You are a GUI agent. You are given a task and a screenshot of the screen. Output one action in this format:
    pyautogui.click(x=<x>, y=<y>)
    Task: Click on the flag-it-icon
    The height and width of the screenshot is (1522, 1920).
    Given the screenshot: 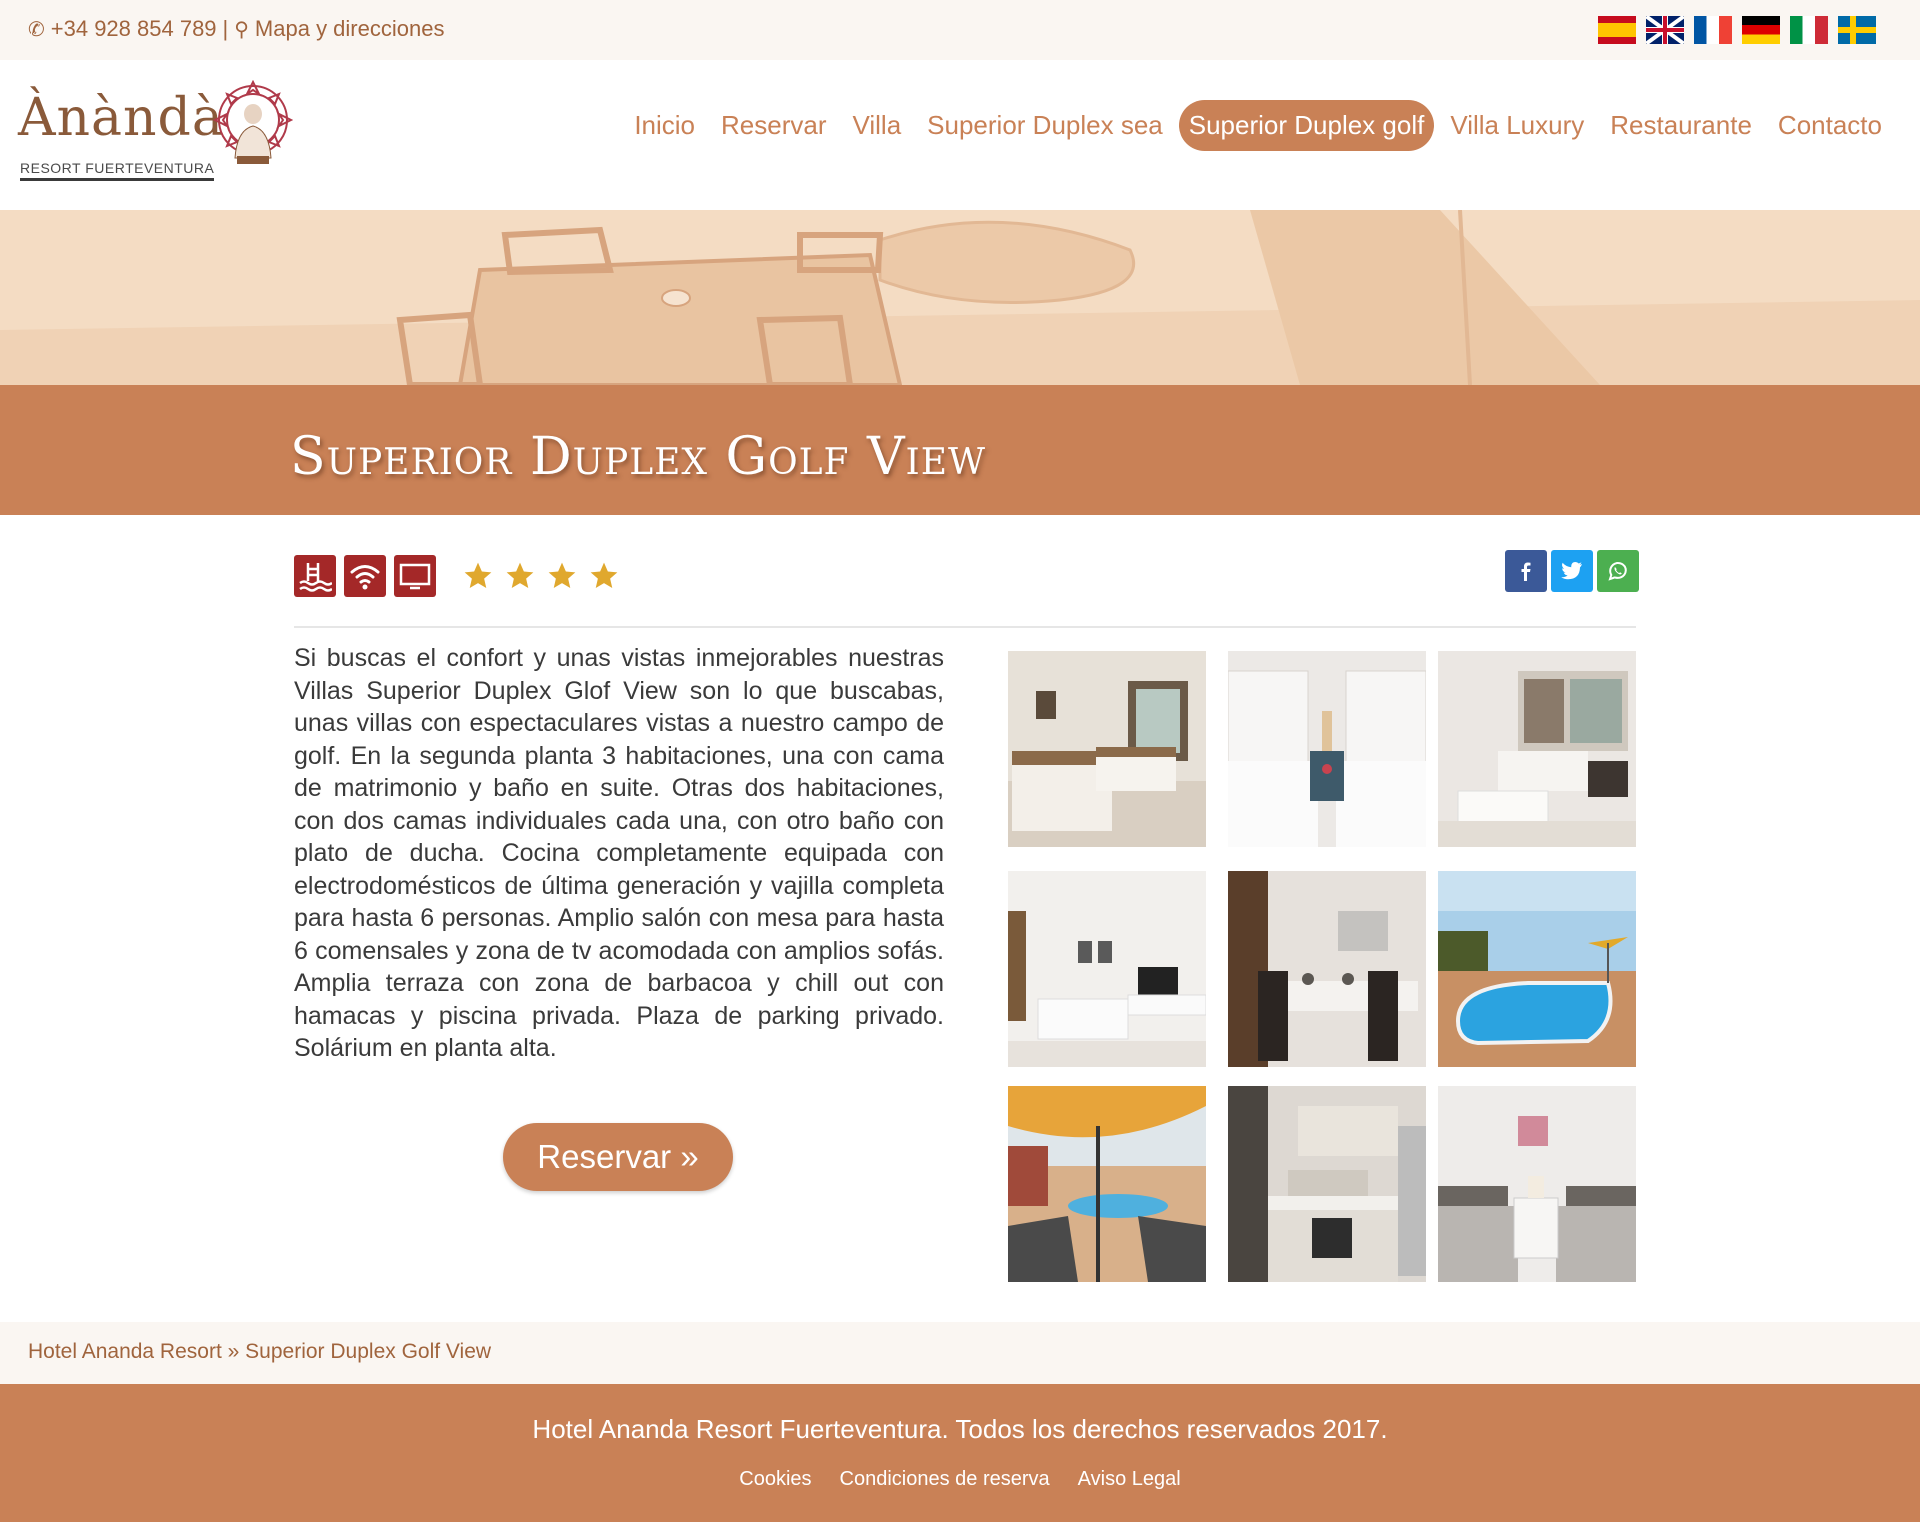 What is the action you would take?
    pyautogui.click(x=1809, y=30)
    